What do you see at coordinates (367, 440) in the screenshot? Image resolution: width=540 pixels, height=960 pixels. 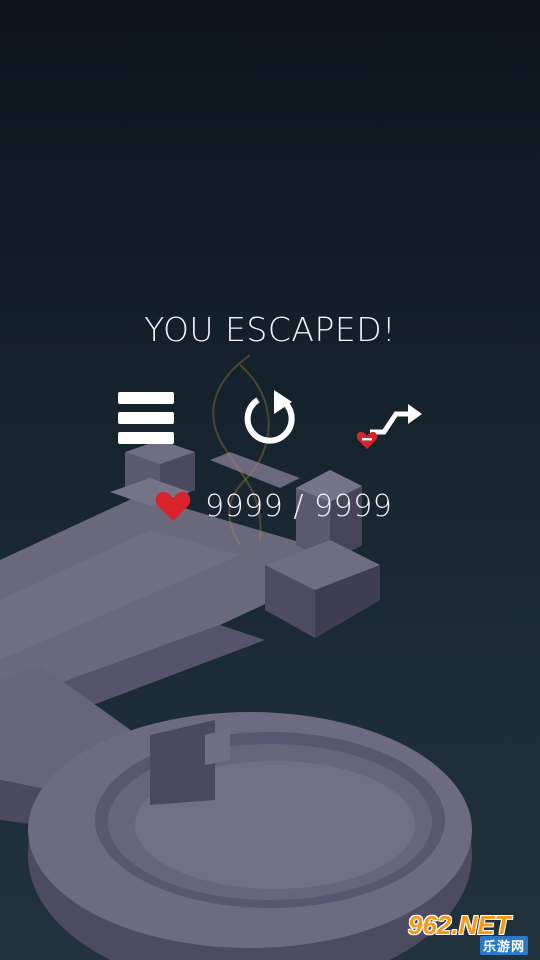 I see `heart-minus-icon` at bounding box center [367, 440].